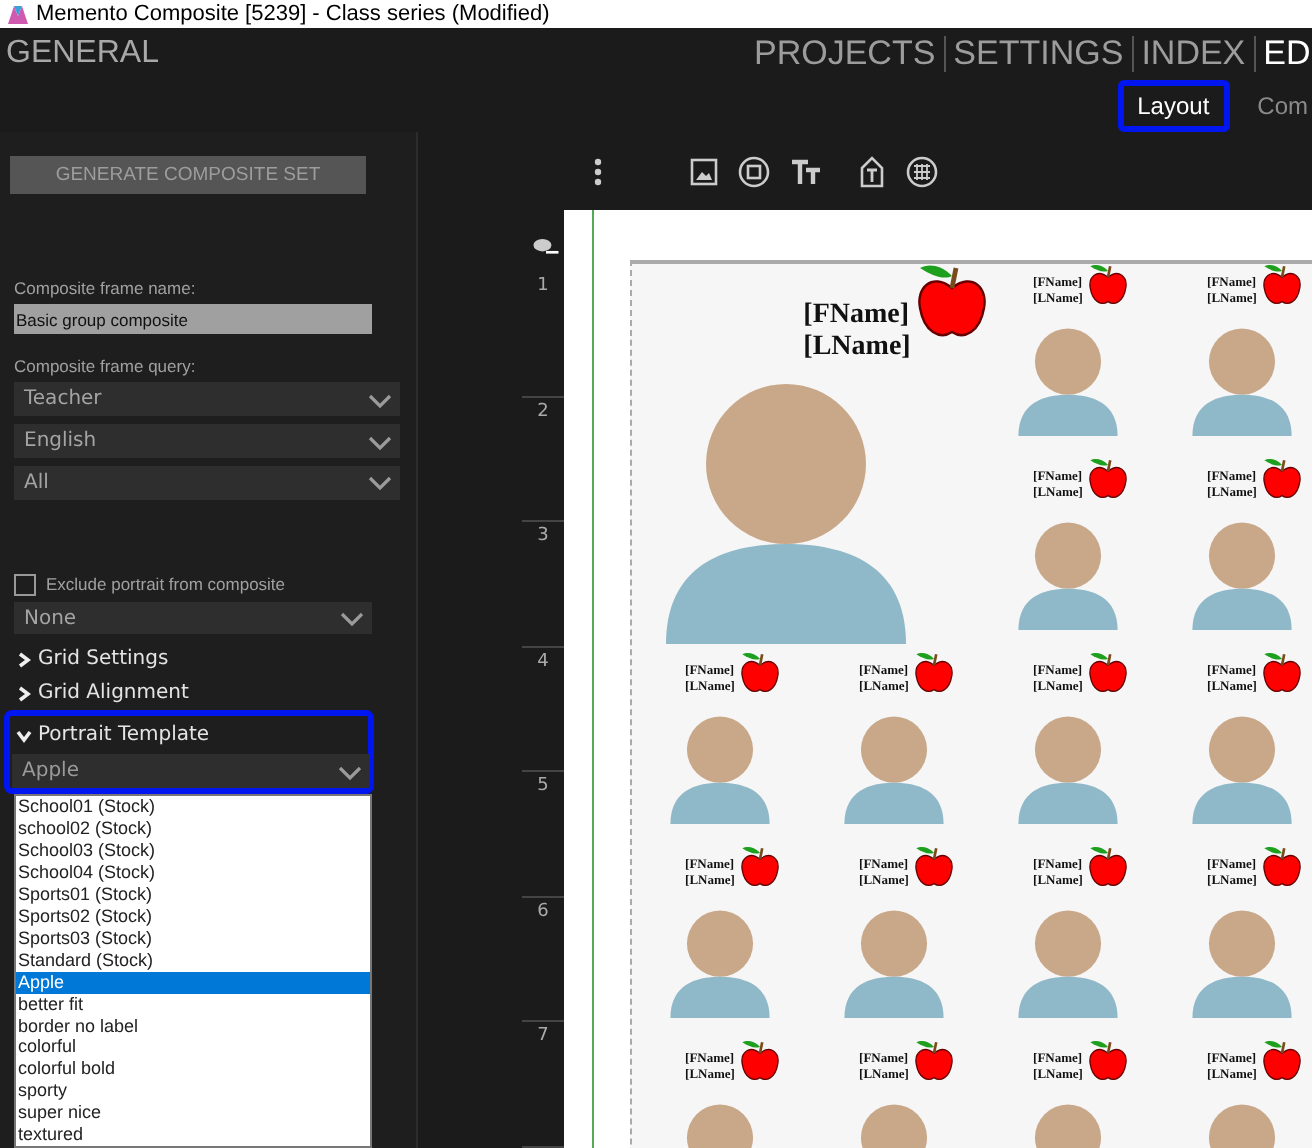 The width and height of the screenshot is (1312, 1148). Describe the element at coordinates (106, 366) in the screenshot. I see `field-label: Composite frame query:` at that location.